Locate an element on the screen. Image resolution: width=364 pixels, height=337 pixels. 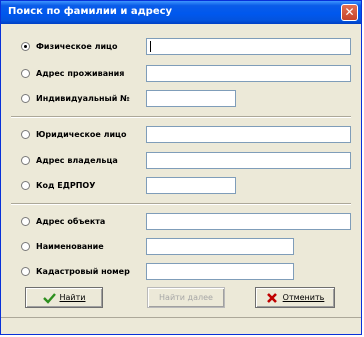
radio-individual: Физическое лицо is located at coordinates (69, 46).